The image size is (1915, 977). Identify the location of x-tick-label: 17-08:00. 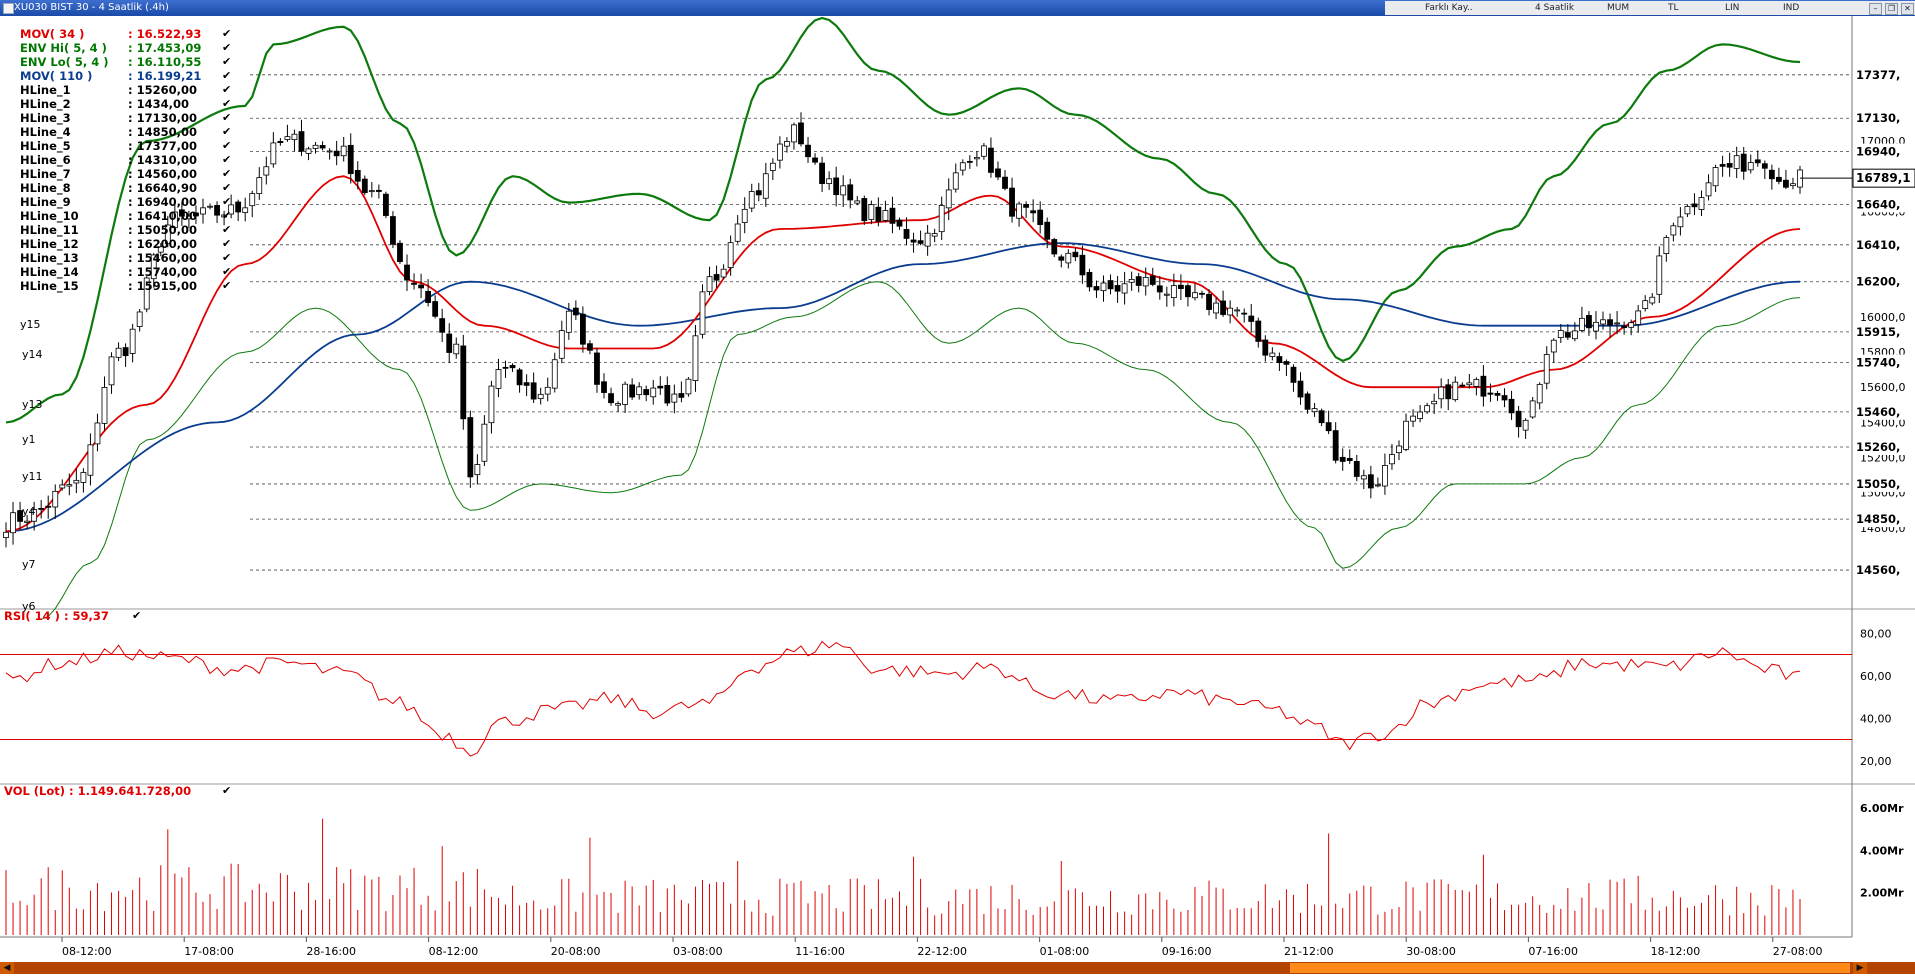
(209, 951).